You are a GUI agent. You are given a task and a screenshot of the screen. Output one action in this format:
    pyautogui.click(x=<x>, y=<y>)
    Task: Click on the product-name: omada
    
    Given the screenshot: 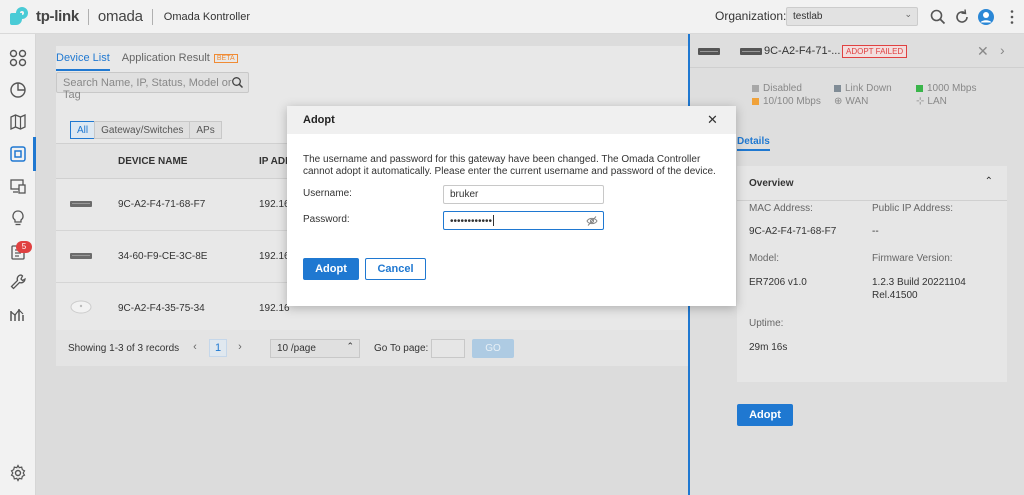 What is the action you would take?
    pyautogui.click(x=120, y=16)
    